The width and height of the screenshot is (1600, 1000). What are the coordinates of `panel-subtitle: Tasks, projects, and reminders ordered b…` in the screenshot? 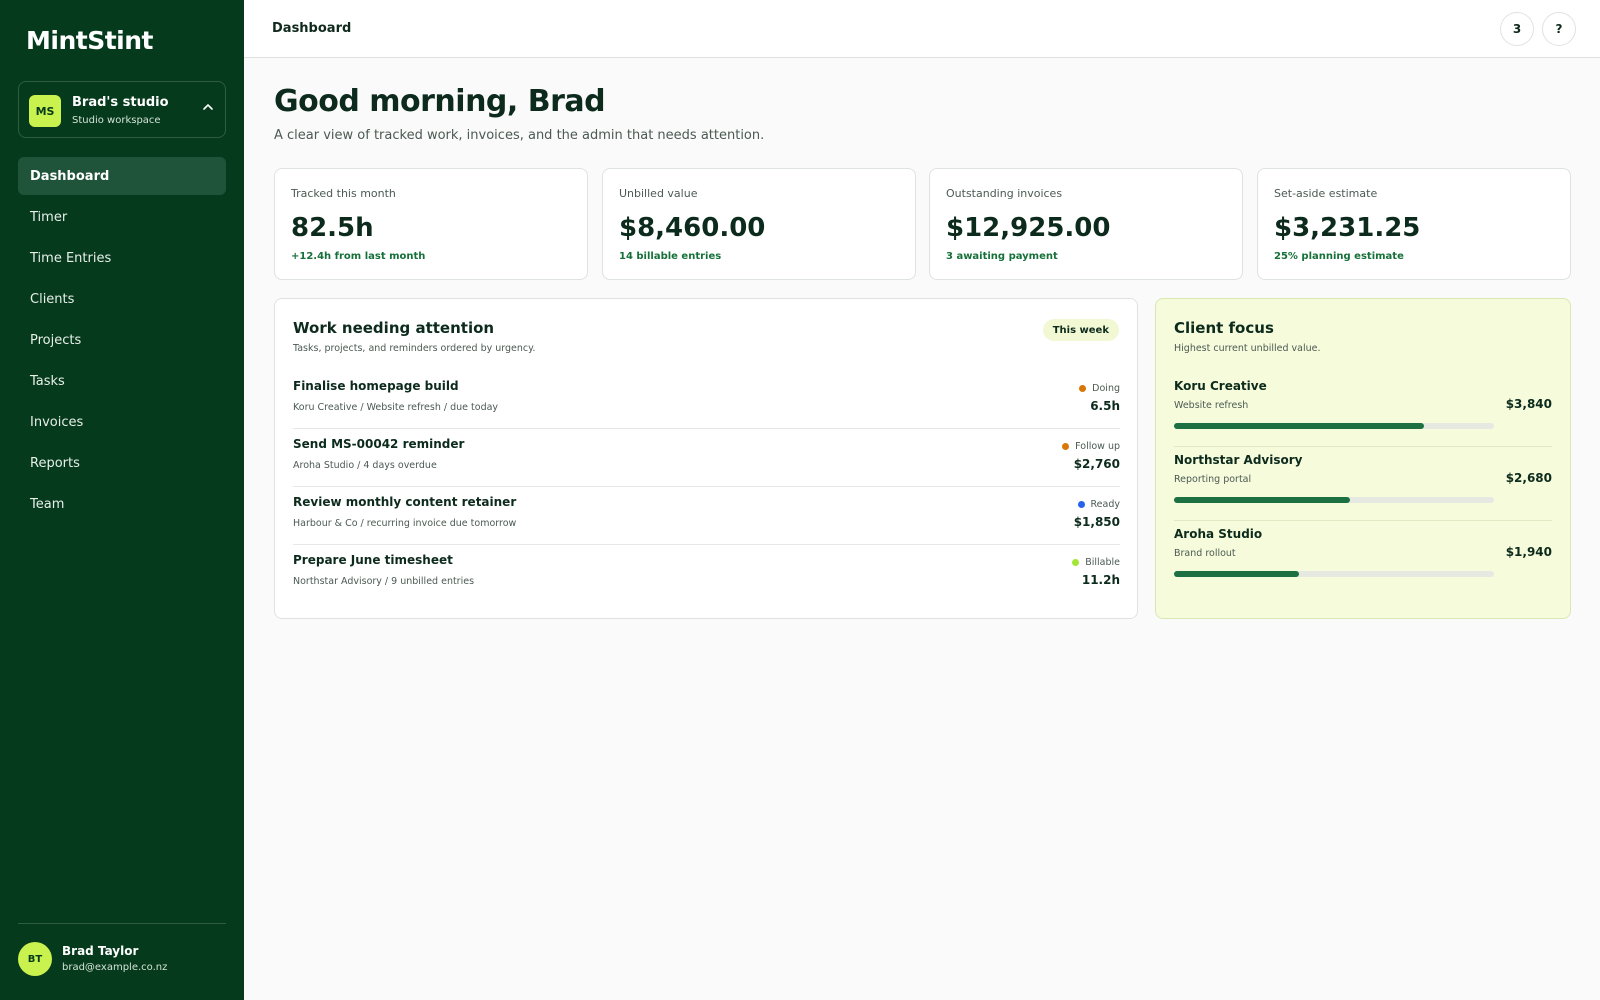 It's located at (414, 348).